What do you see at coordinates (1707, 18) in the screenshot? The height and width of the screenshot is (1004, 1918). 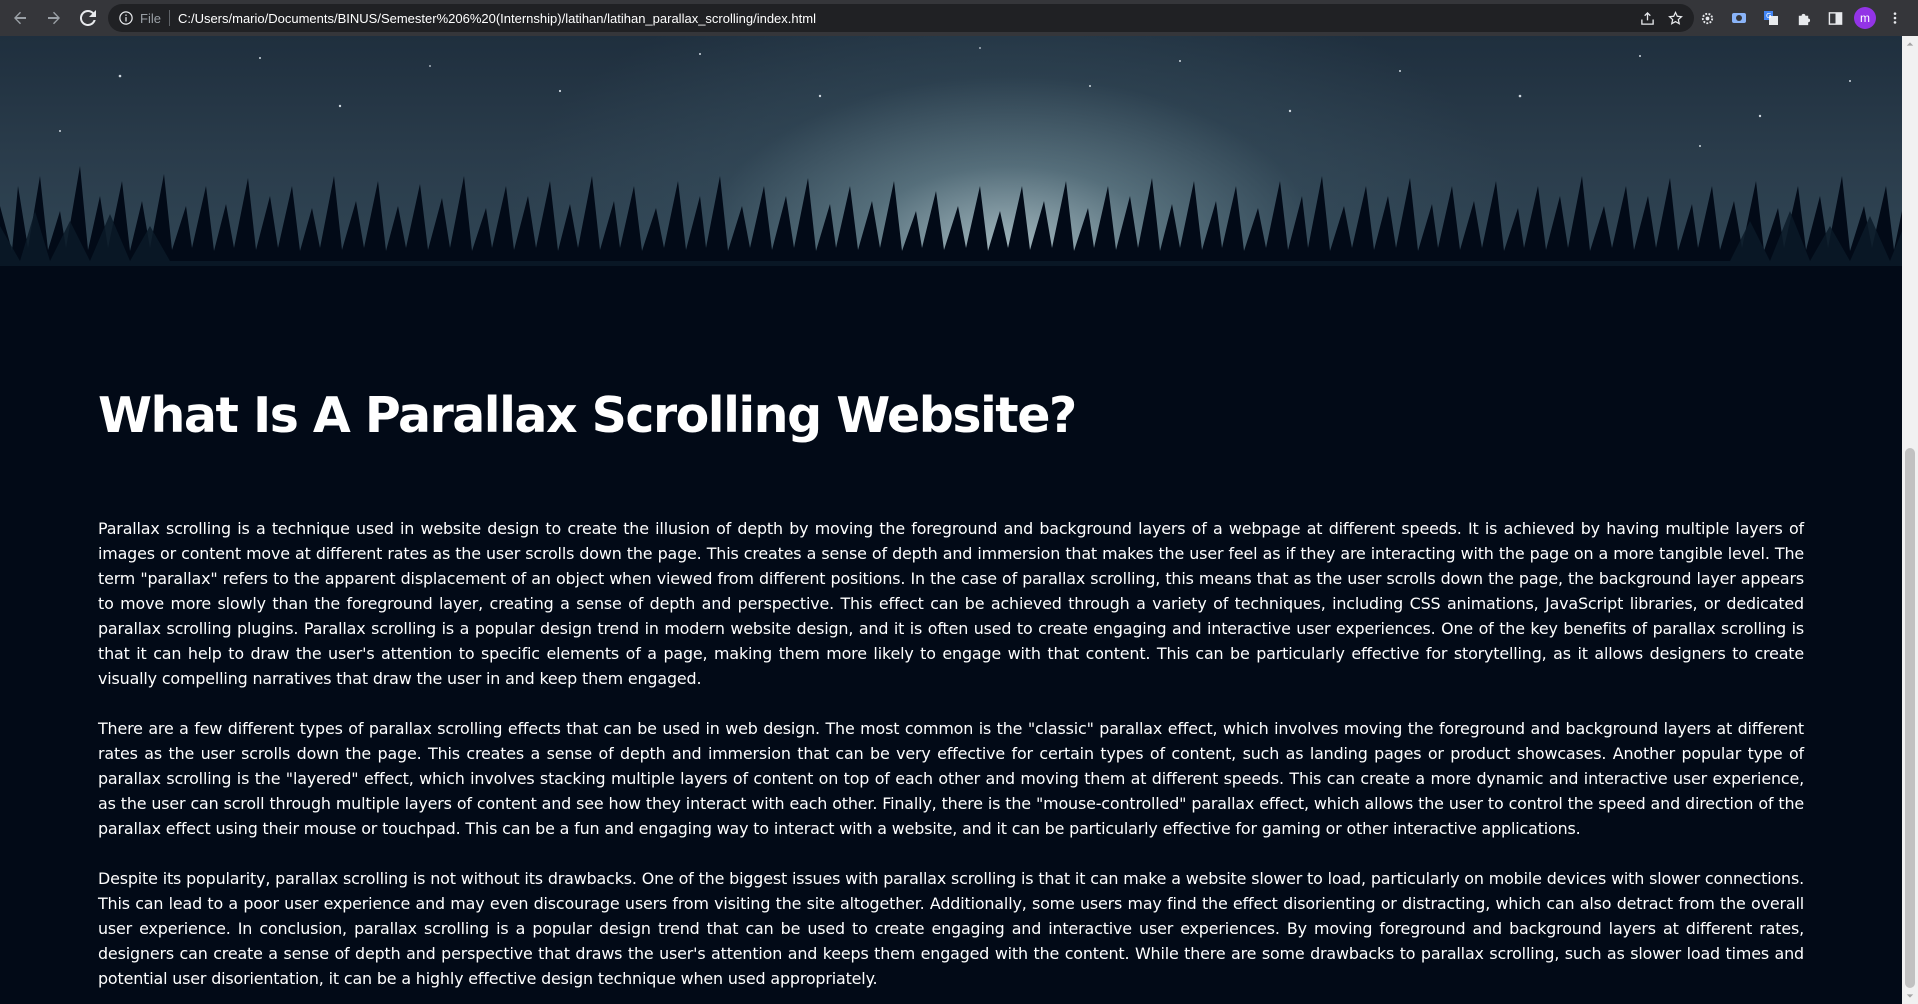 I see `gear-extension-icon` at bounding box center [1707, 18].